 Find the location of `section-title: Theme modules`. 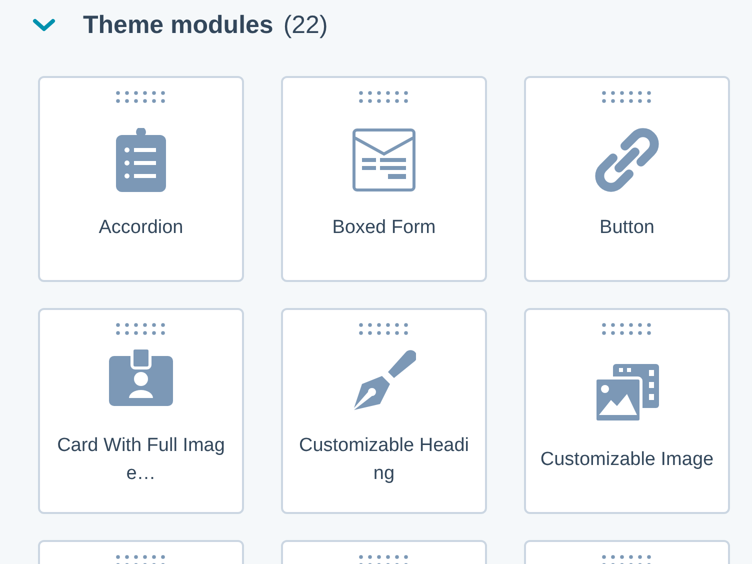

section-title: Theme modules is located at coordinates (178, 25).